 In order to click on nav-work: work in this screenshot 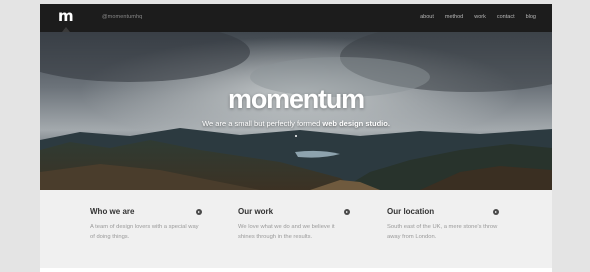, I will do `click(480, 17)`.